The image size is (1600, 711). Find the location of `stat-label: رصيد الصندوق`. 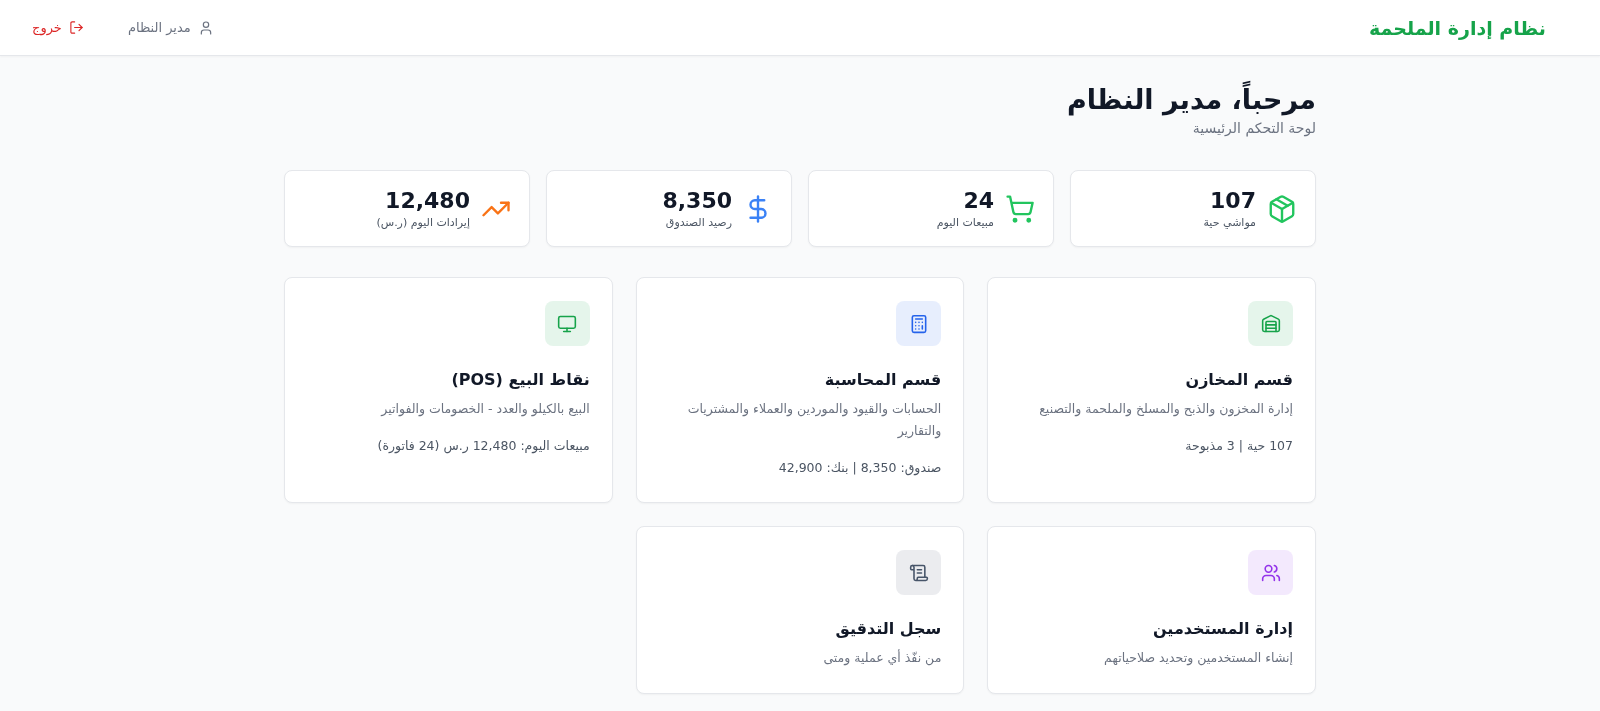

stat-label: رصيد الصندوق is located at coordinates (698, 222).